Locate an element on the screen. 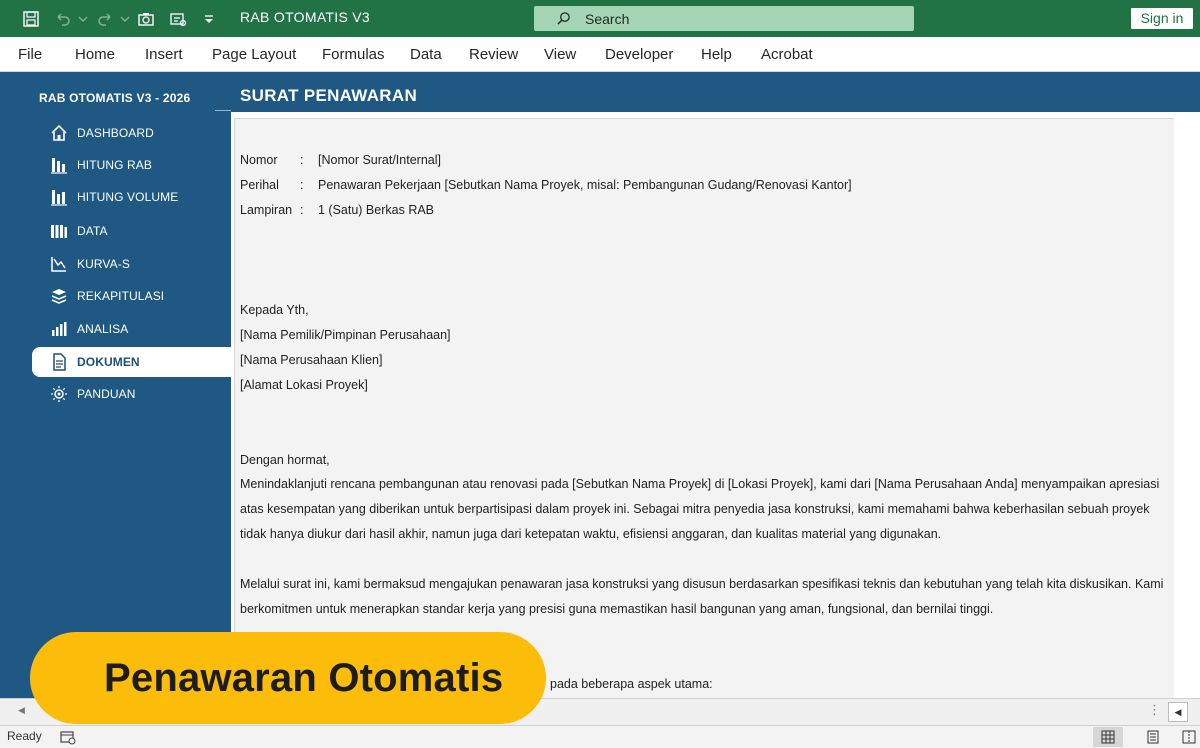  page-layout-view-button is located at coordinates (1153, 737).